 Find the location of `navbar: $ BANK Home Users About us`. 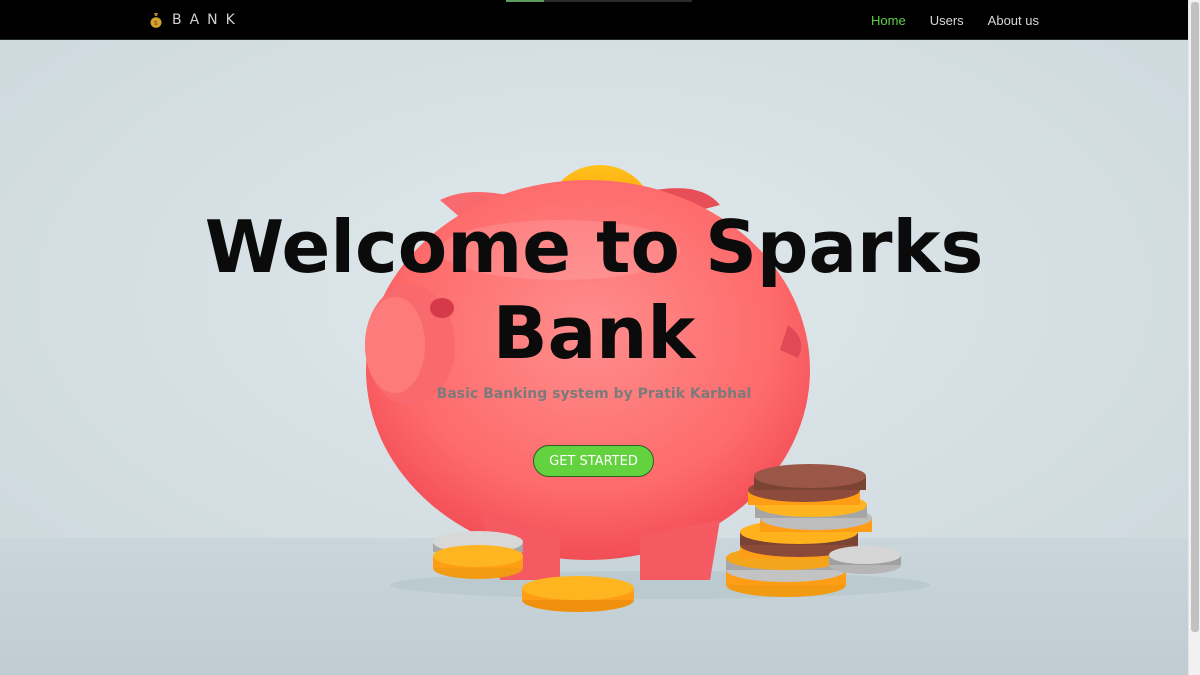

navbar: $ BANK Home Users About us is located at coordinates (594, 20).